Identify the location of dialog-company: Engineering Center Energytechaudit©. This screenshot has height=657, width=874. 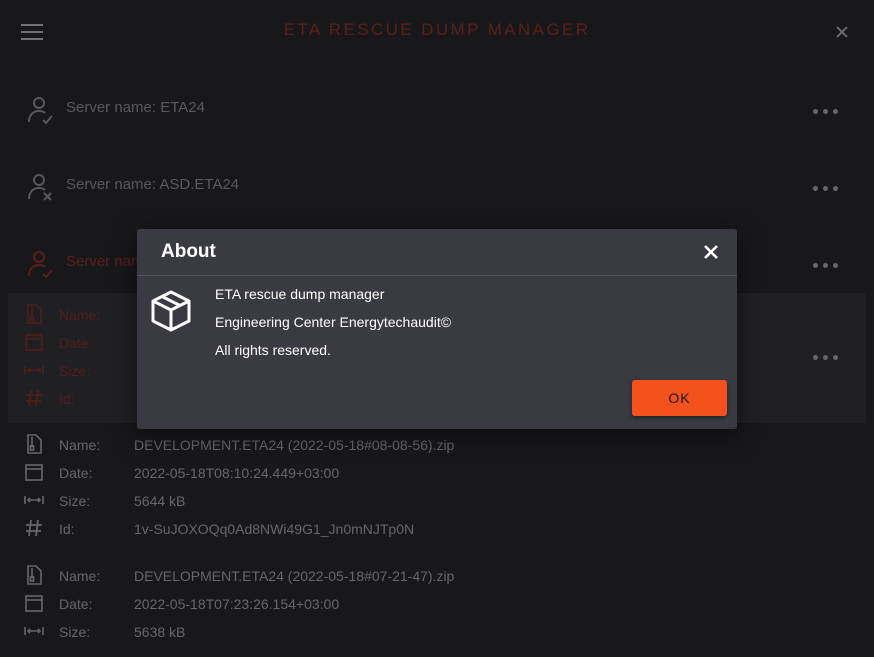
(333, 322).